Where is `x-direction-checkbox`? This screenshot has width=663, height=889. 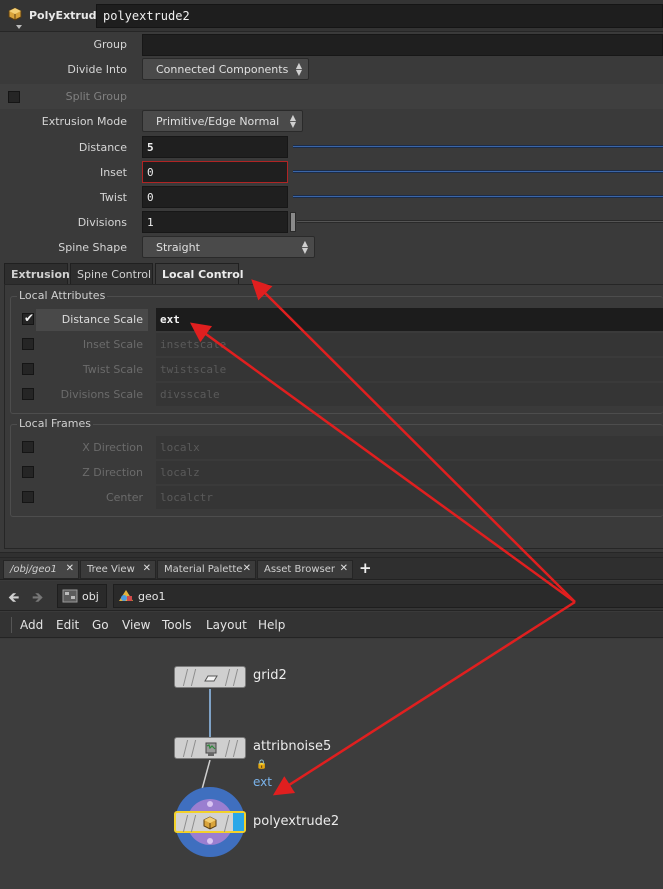 x-direction-checkbox is located at coordinates (28, 447).